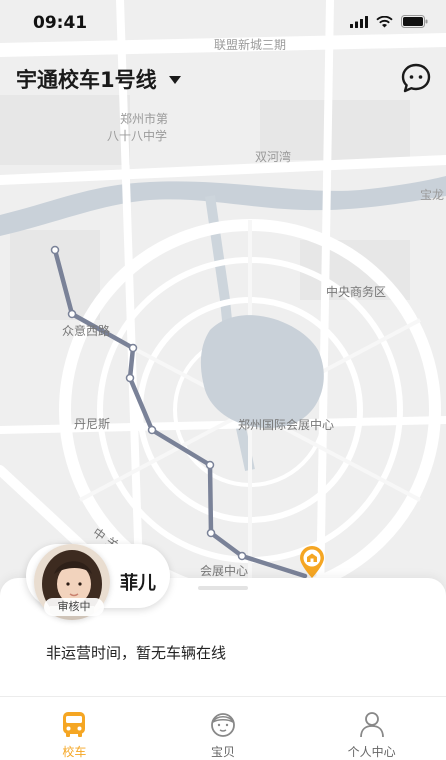 This screenshot has height=760, width=446. I want to click on status-badge: 审核中, so click(74, 607).